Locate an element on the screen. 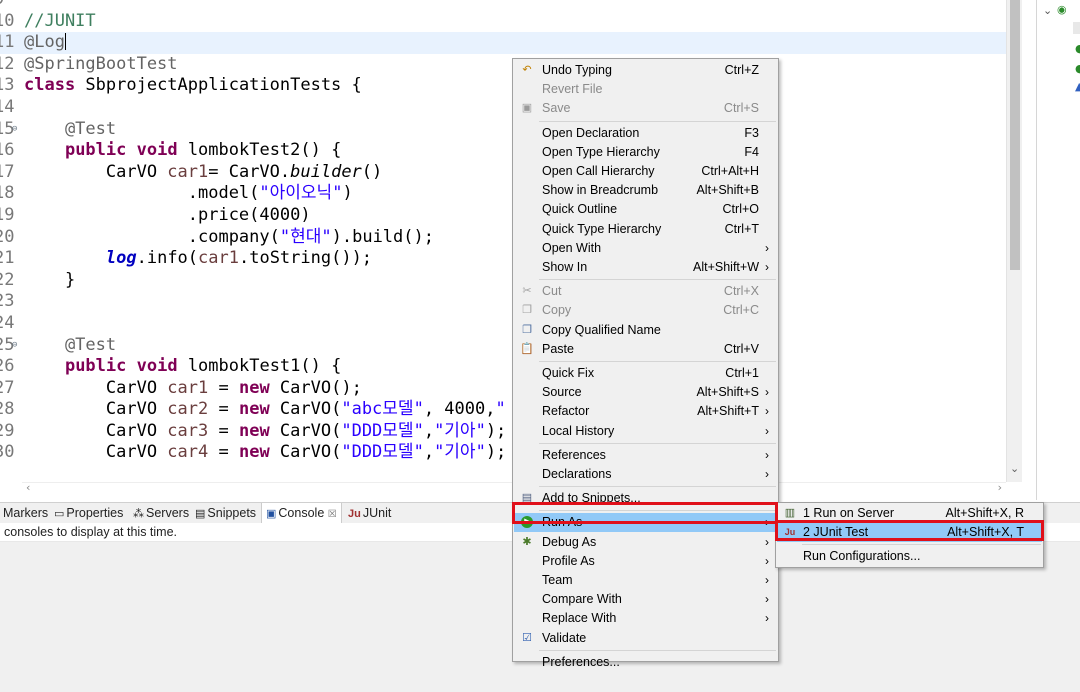  code-line: 26 public void lombokTest1() { is located at coordinates (503, 367).